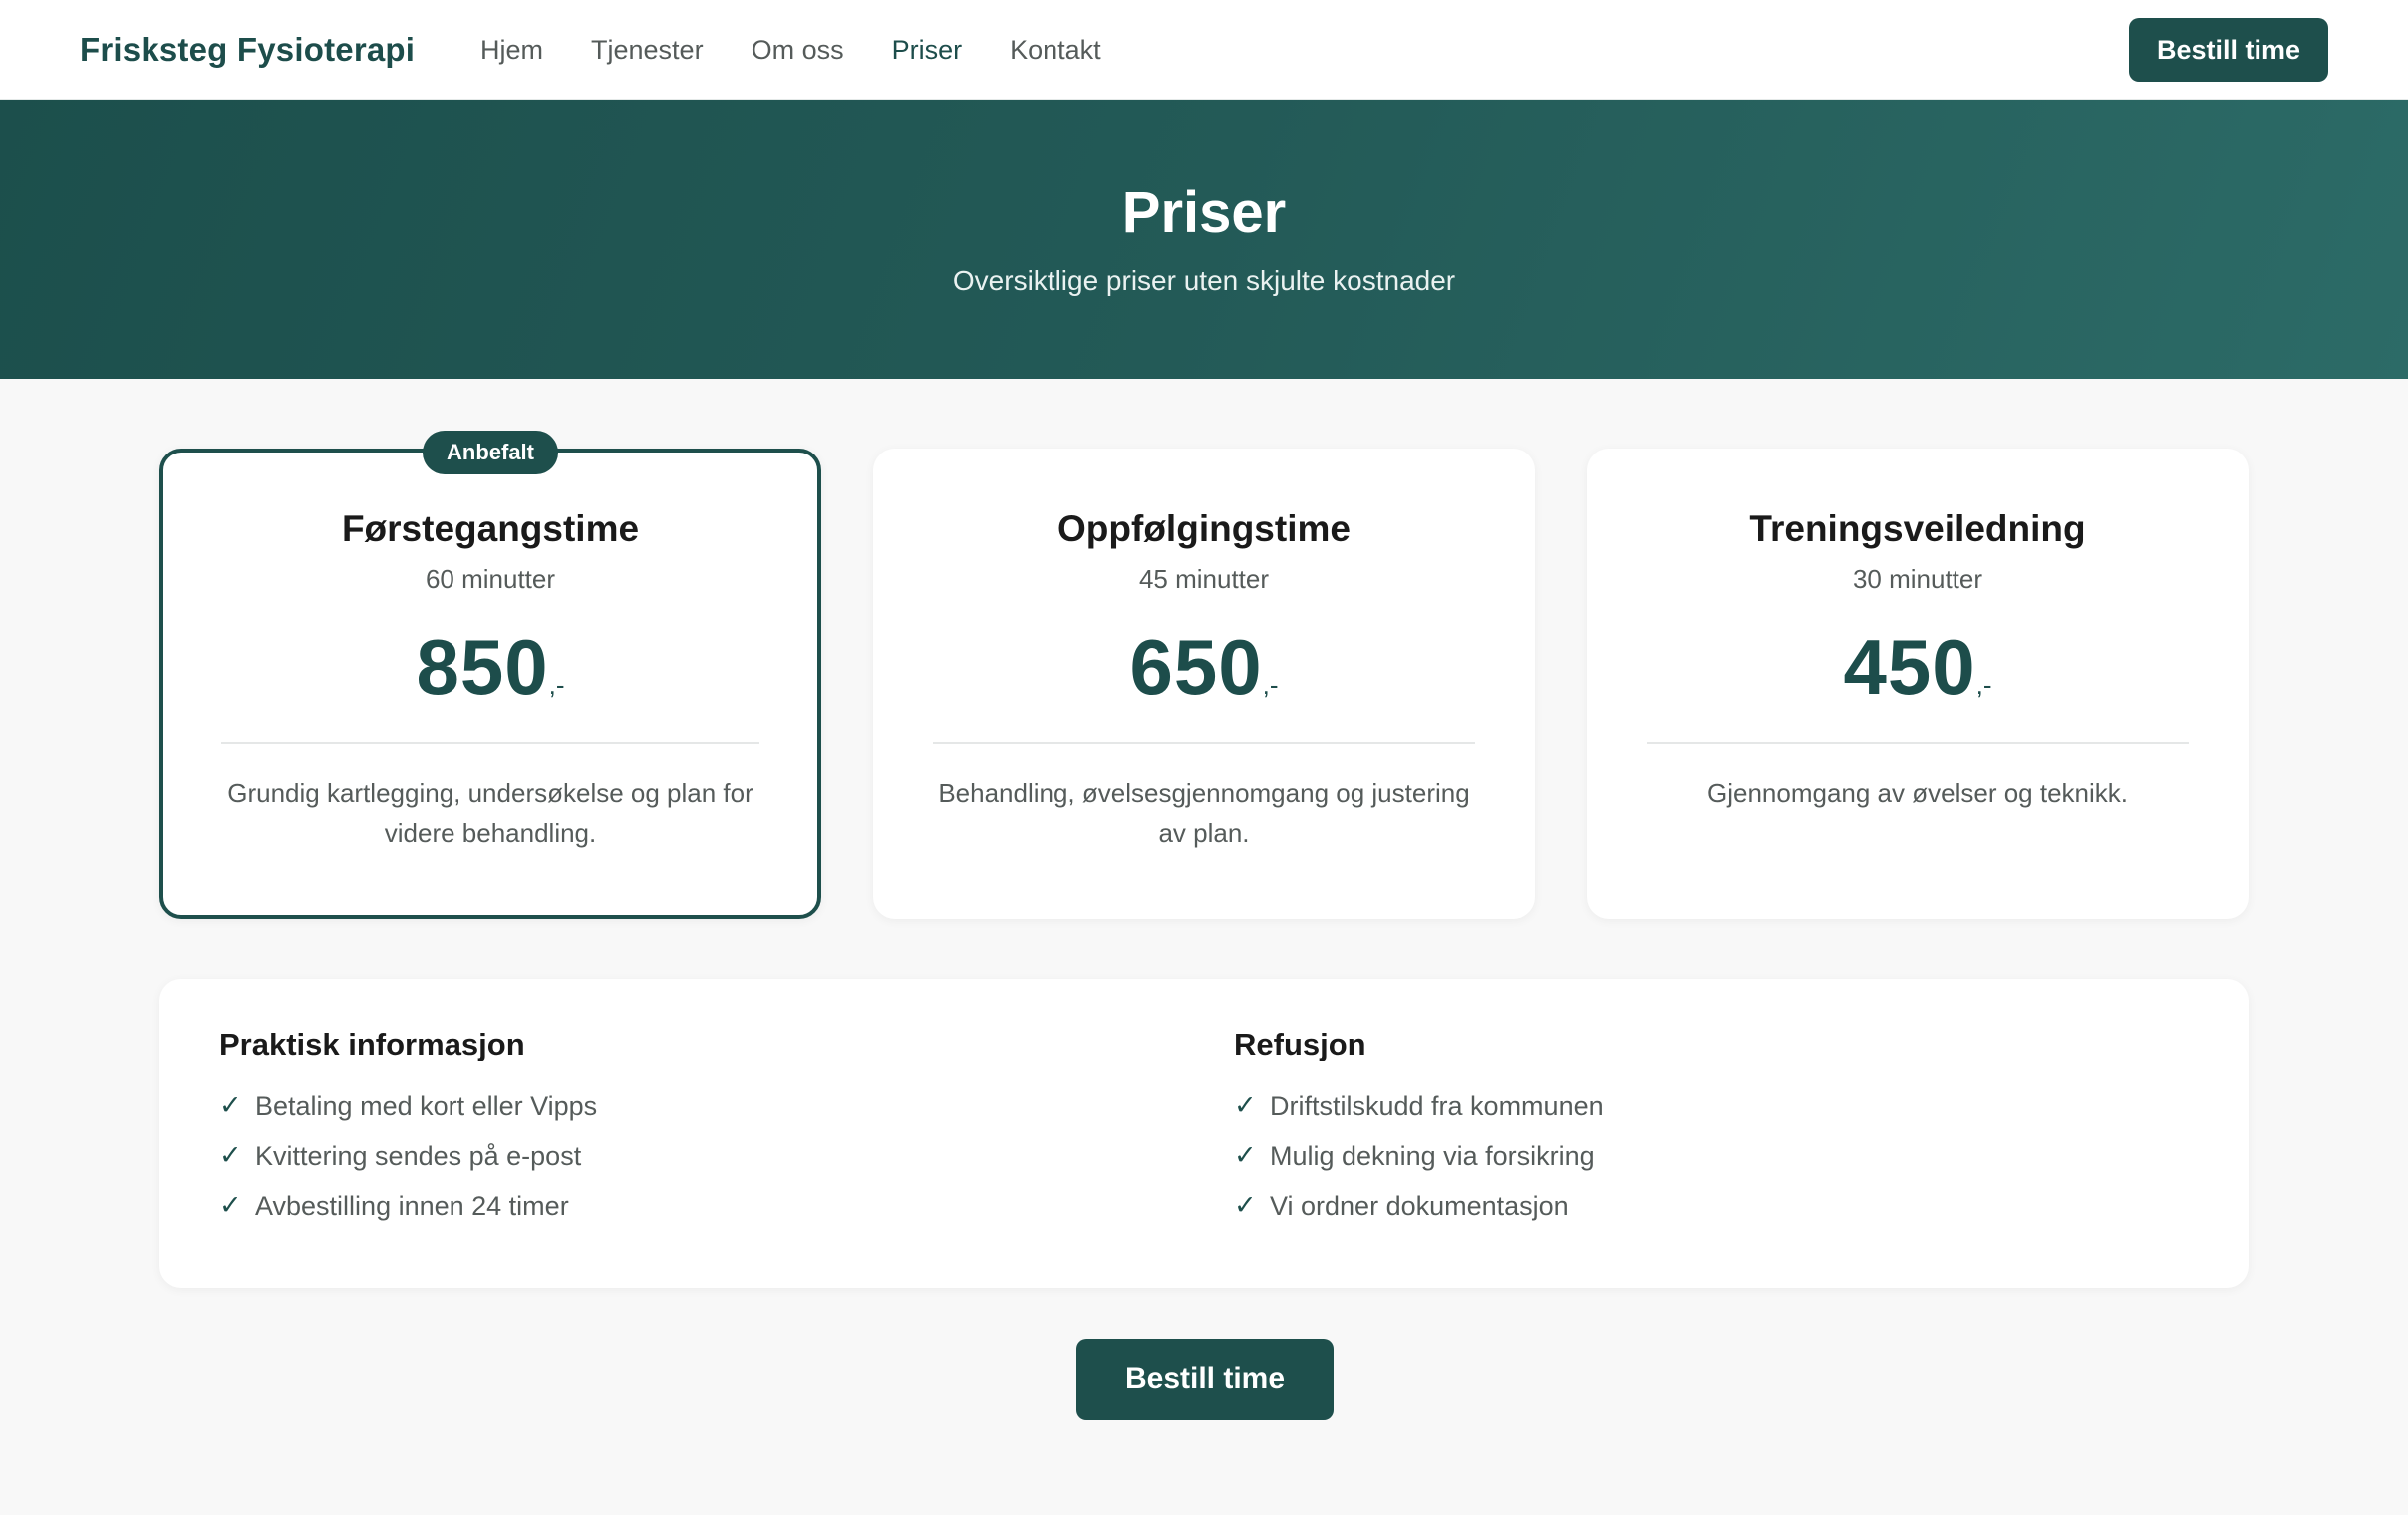 This screenshot has height=1515, width=2408. What do you see at coordinates (490, 579) in the screenshot?
I see `pricing-card-duration: 60 minutter` at bounding box center [490, 579].